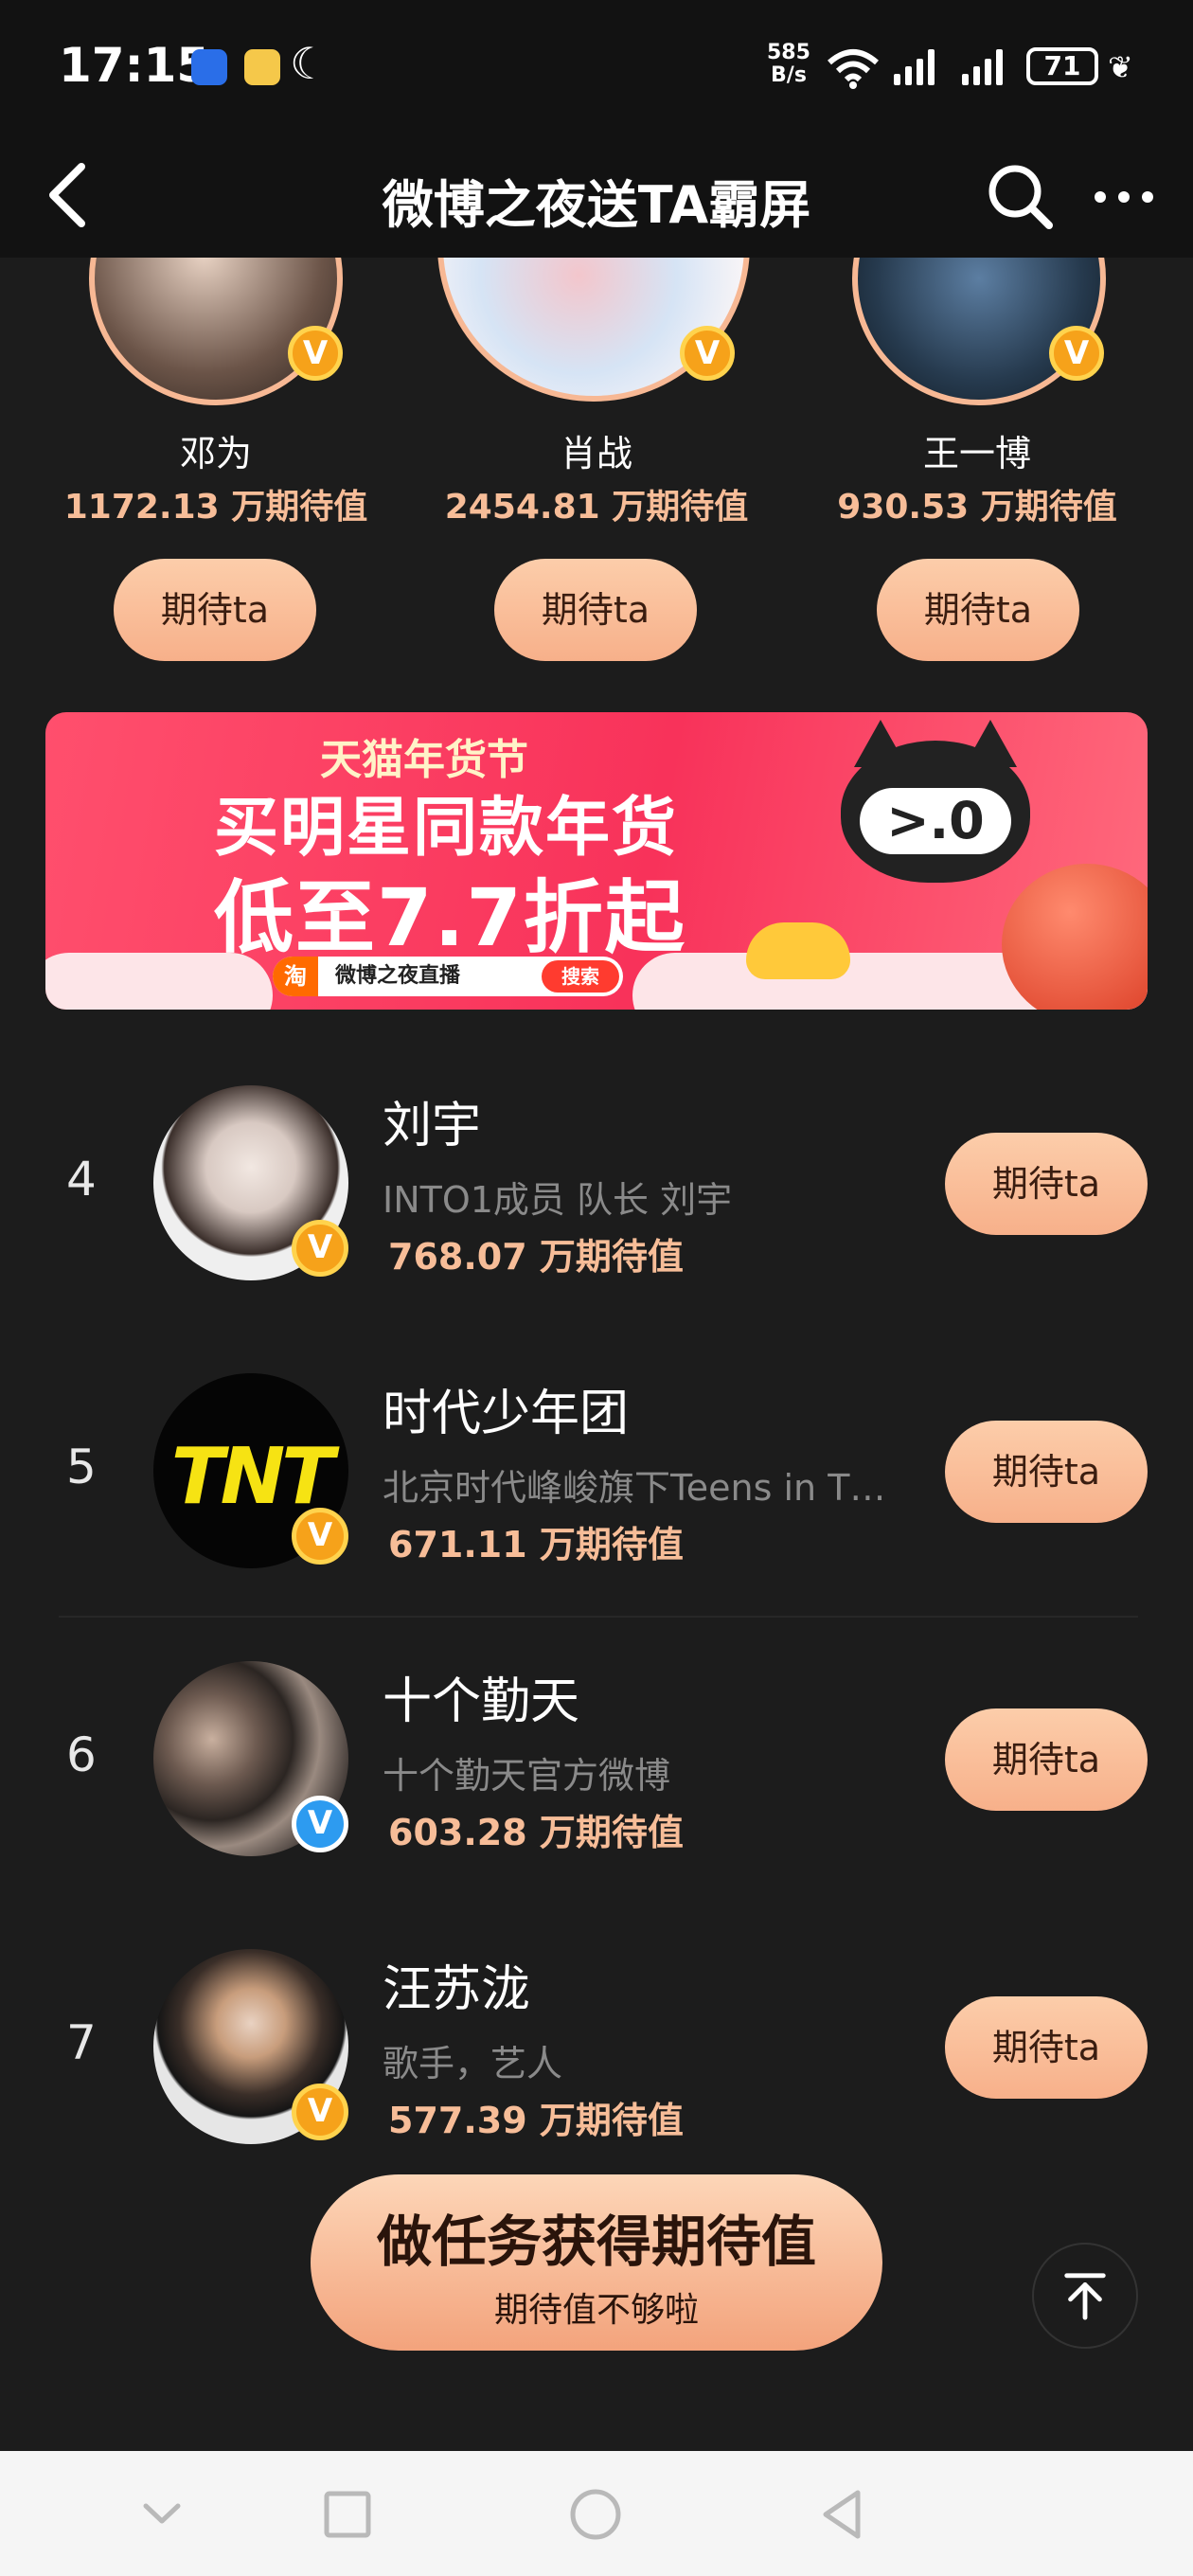 The width and height of the screenshot is (1193, 2576). What do you see at coordinates (81, 1467) in the screenshot?
I see `rank-number: 5` at bounding box center [81, 1467].